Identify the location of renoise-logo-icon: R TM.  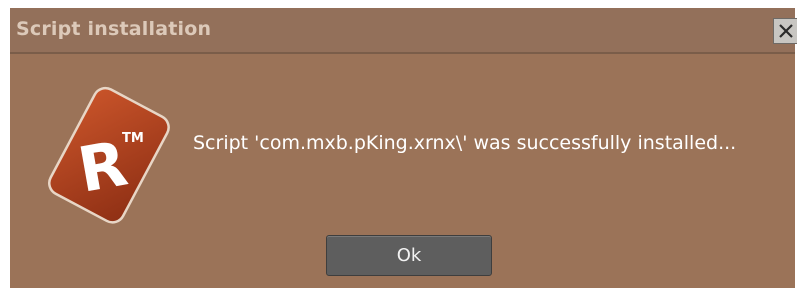
(109, 155).